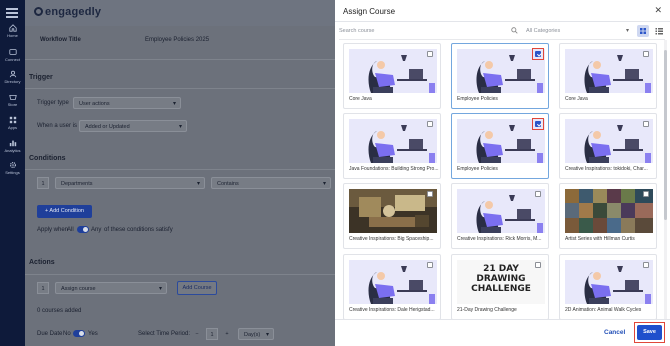 The image size is (670, 346). What do you see at coordinates (12, 81) in the screenshot?
I see `nav-label-directory: Directory` at bounding box center [12, 81].